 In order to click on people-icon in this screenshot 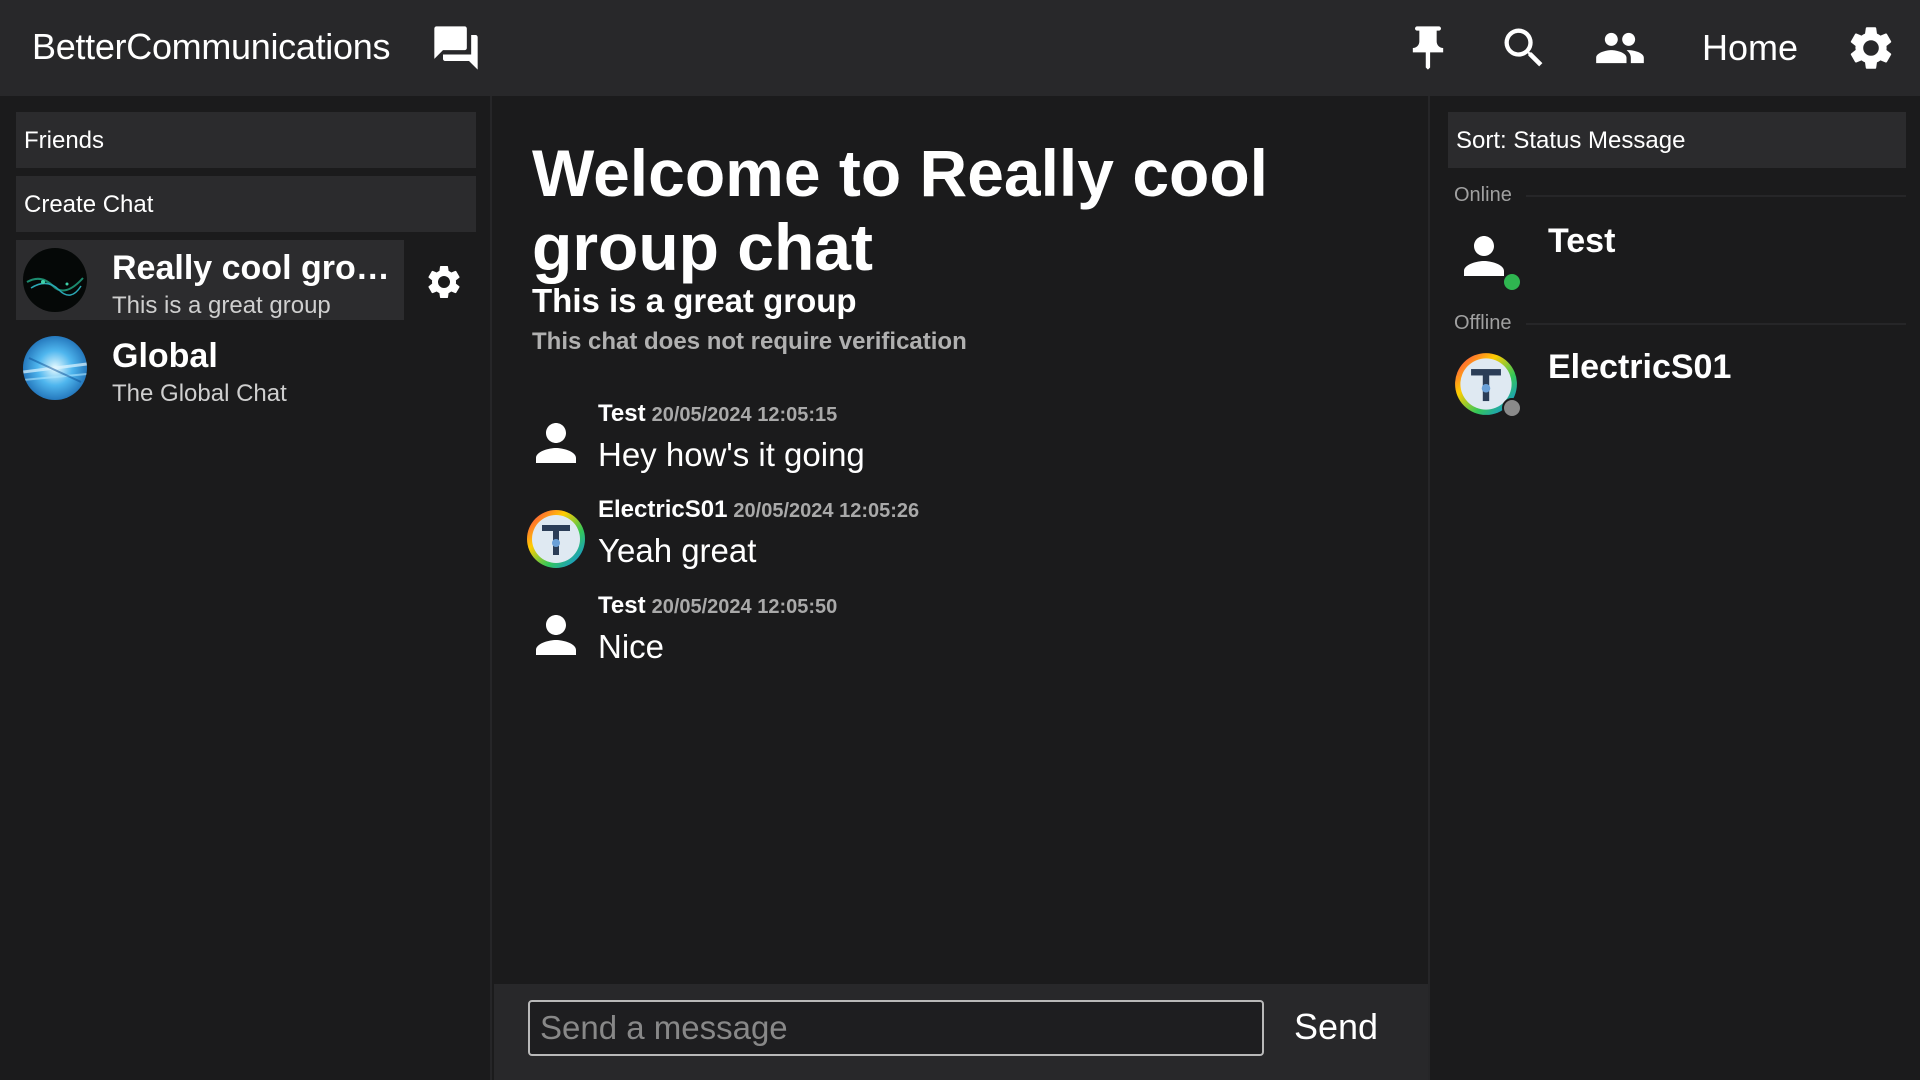, I will do `click(1620, 48)`.